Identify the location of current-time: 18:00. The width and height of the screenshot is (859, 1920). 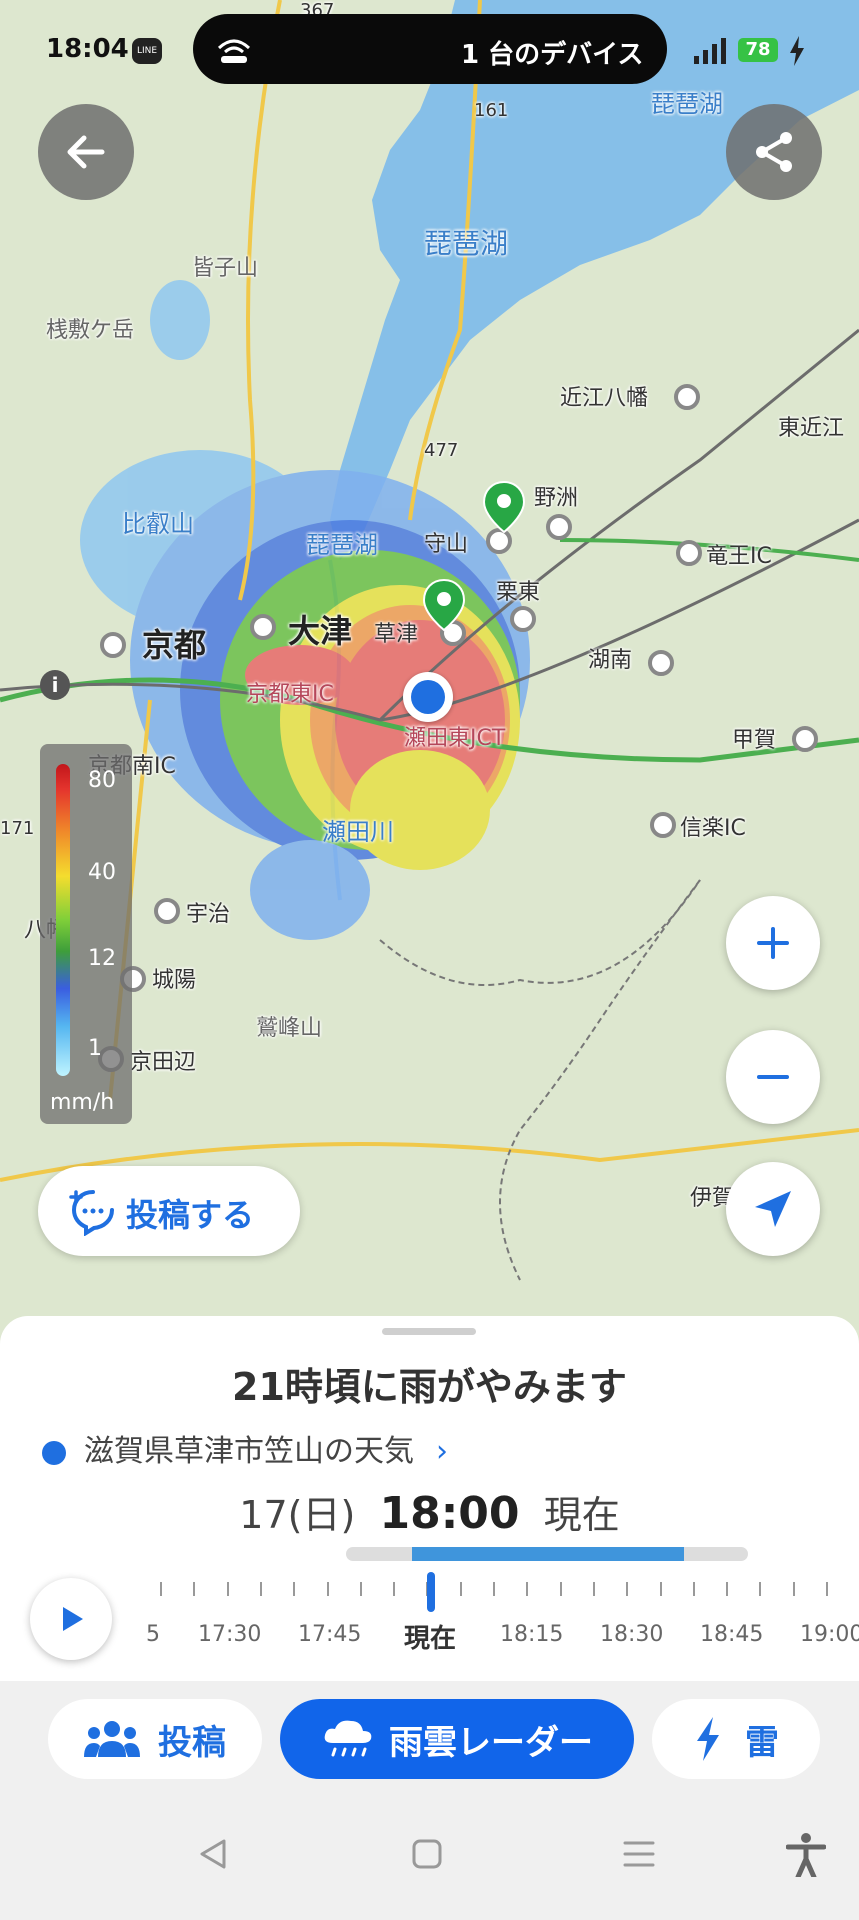
(449, 1513).